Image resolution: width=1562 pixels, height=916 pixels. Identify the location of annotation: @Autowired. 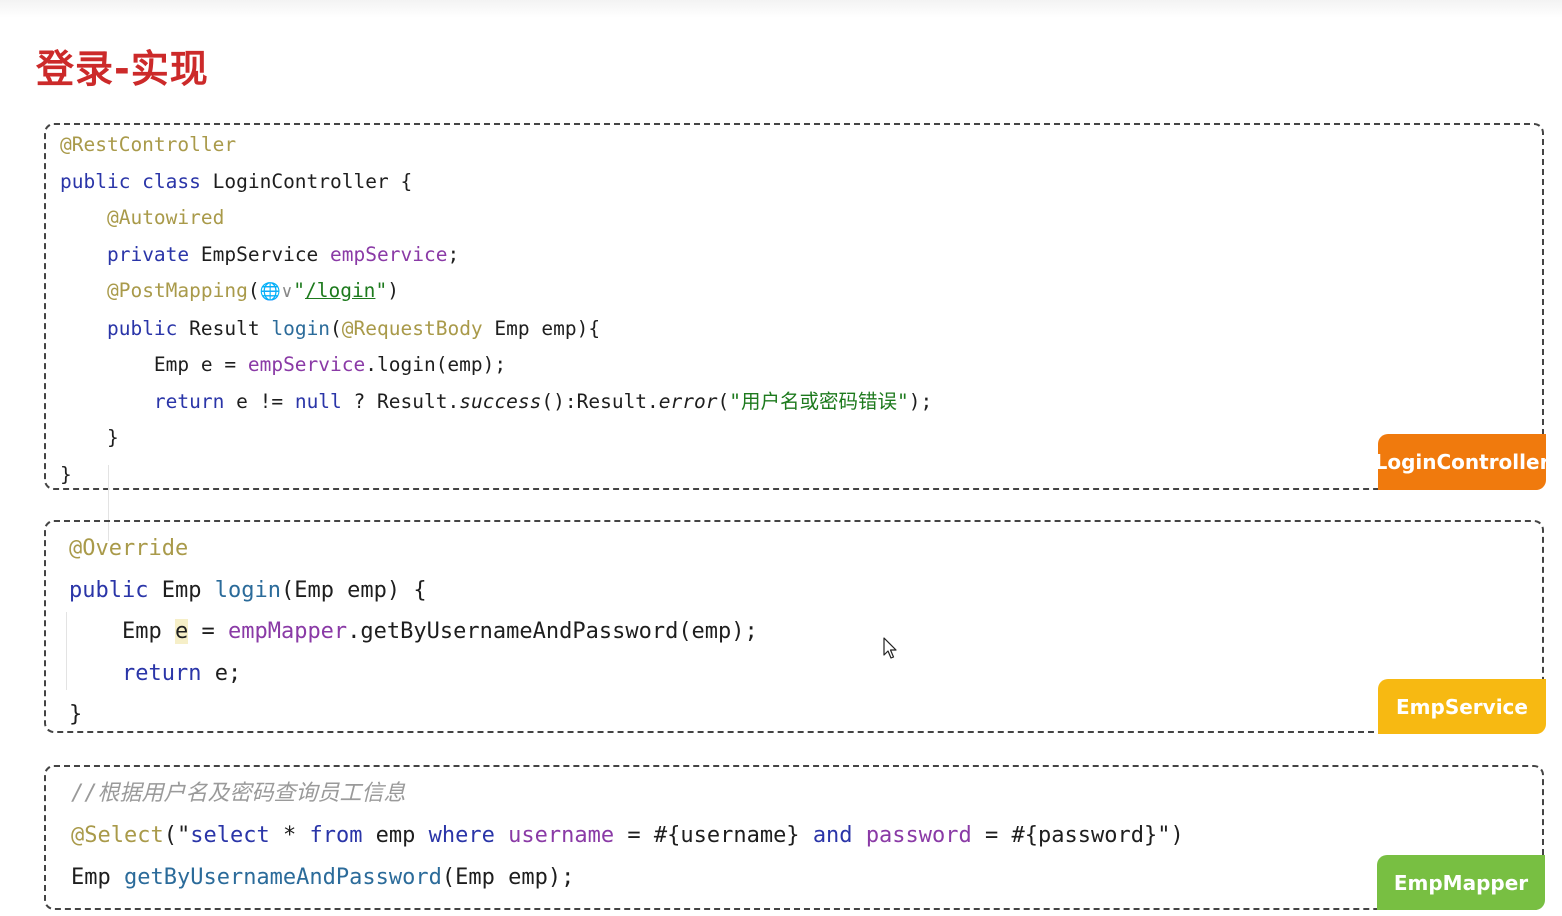
(165, 217).